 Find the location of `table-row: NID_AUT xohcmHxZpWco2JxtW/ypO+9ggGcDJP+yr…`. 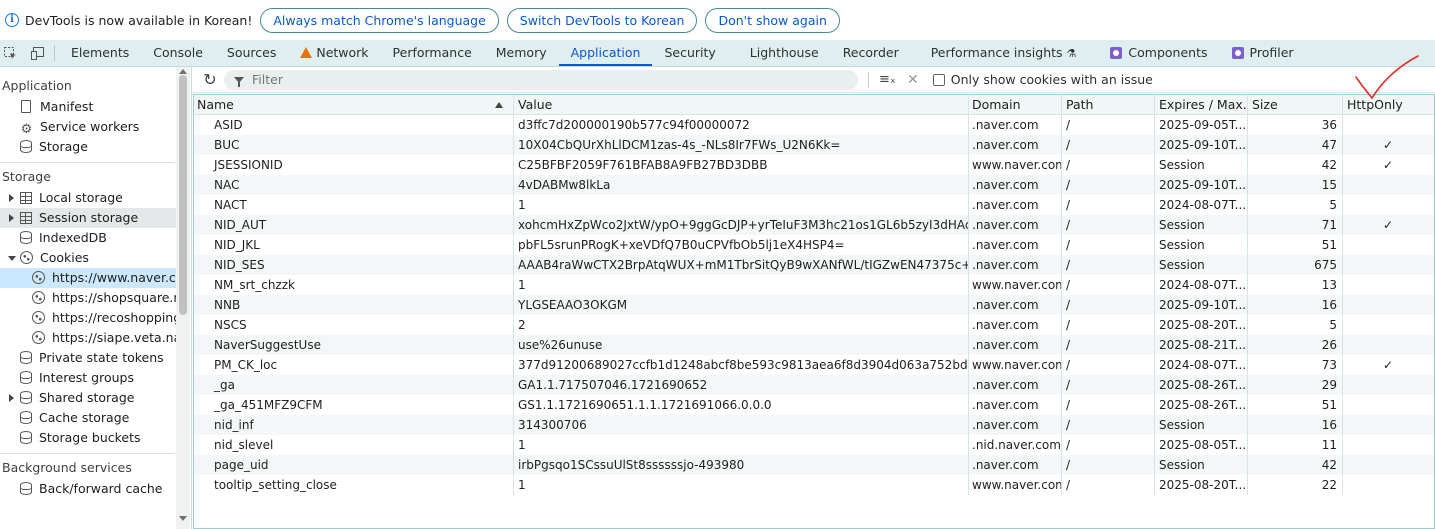

table-row: NID_AUT xohcmHxZpWco2JxtW/ypO+9ggGcDJP+yr… is located at coordinates (814, 225).